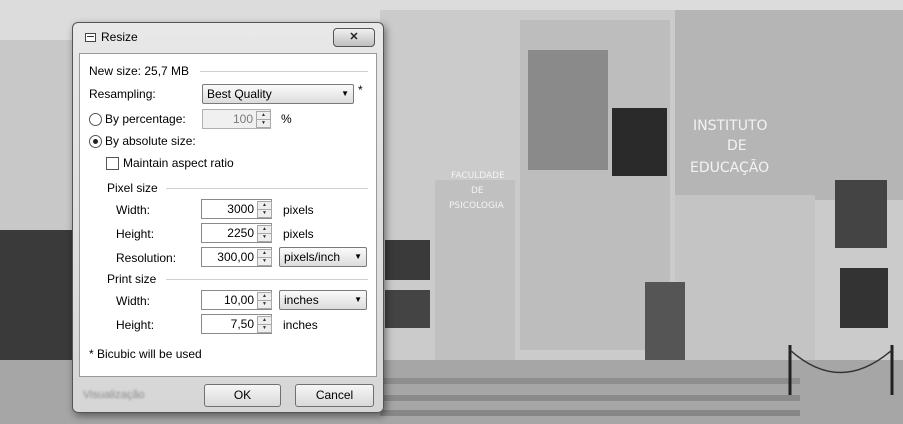 This screenshot has width=903, height=424. What do you see at coordinates (298, 210) in the screenshot?
I see `pixel-width-unit: pixels` at bounding box center [298, 210].